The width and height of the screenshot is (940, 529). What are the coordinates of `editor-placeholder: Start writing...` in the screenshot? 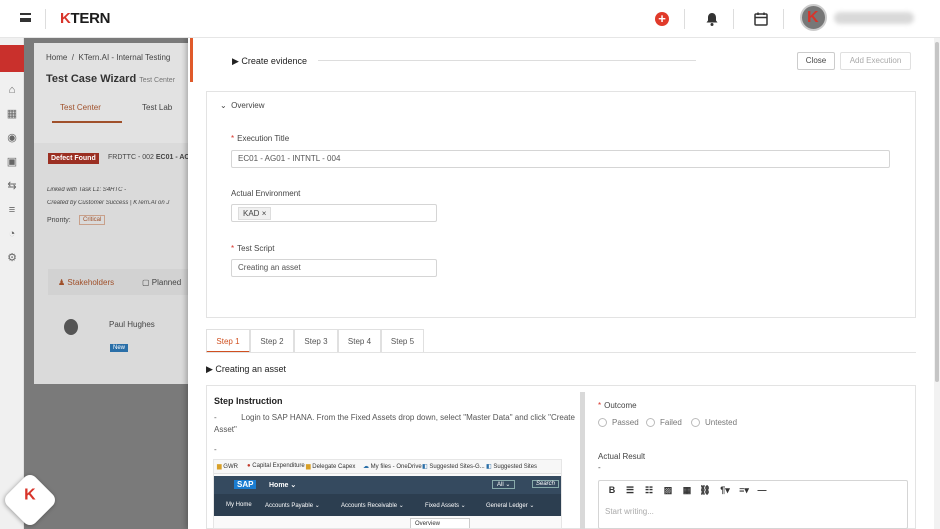 It's located at (629, 511).